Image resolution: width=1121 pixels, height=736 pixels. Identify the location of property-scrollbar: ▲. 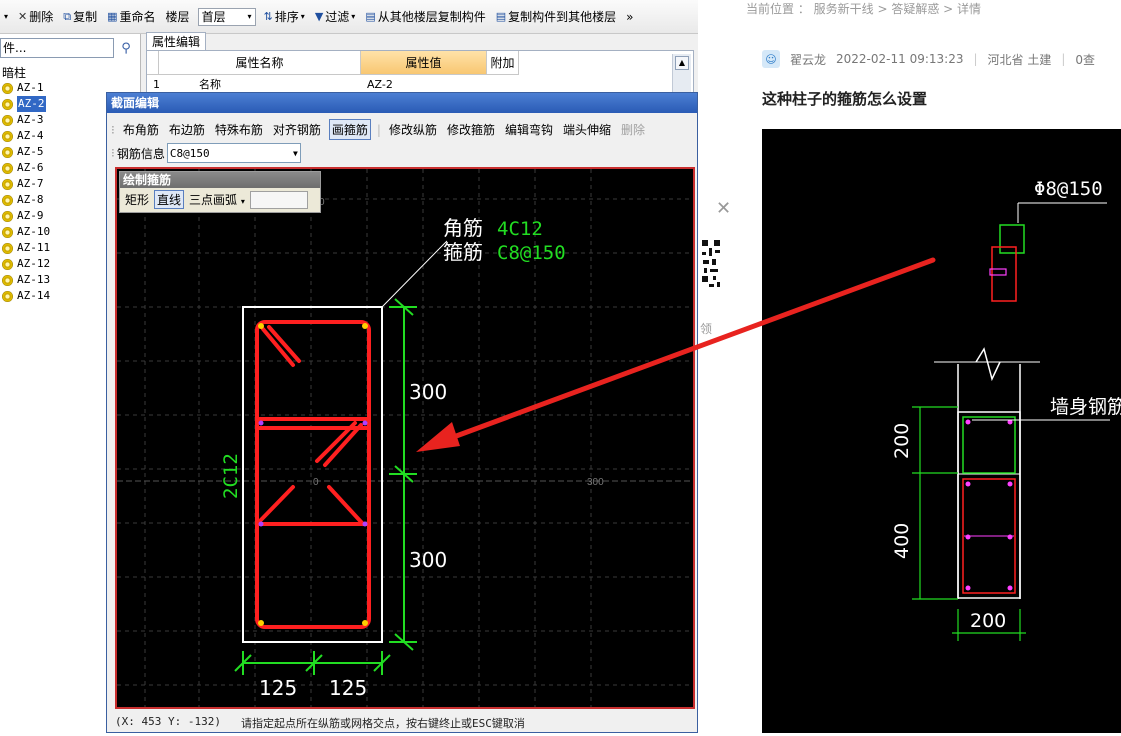
(681, 74).